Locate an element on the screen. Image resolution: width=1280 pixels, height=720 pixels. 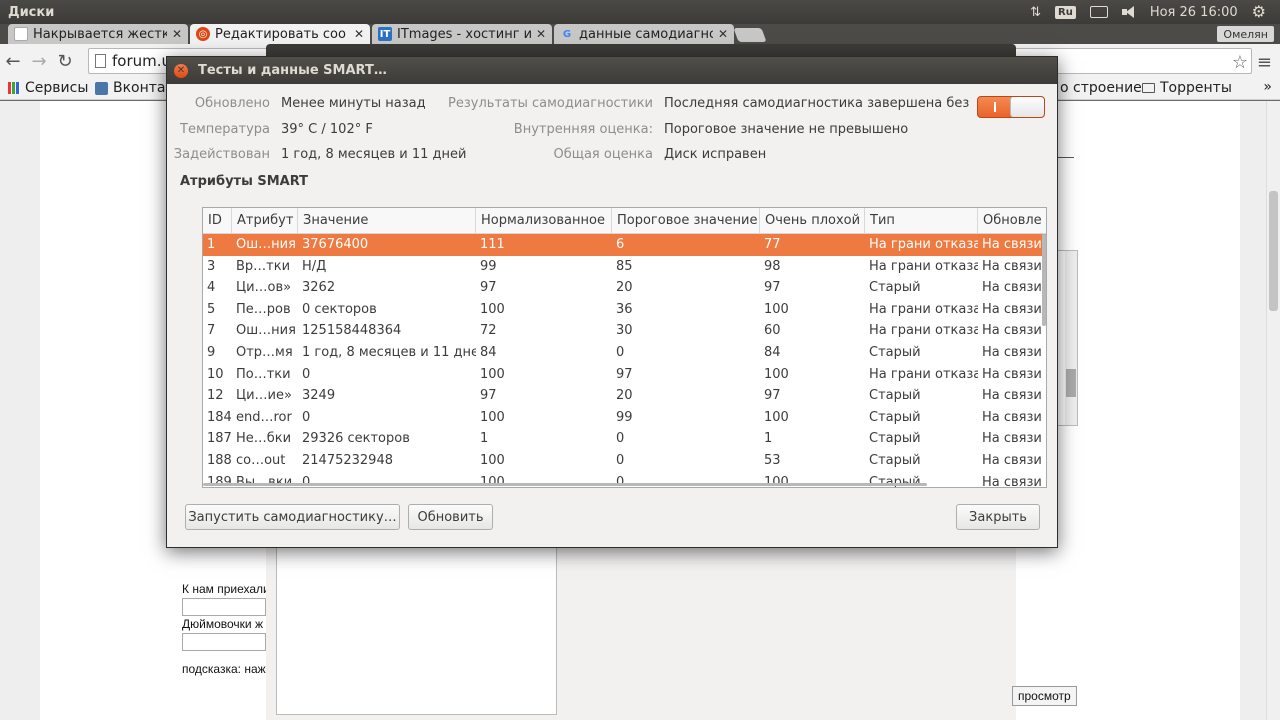
browser-tab-active: ◎ Редактировать соо ✕ is located at coordinates (280, 34).